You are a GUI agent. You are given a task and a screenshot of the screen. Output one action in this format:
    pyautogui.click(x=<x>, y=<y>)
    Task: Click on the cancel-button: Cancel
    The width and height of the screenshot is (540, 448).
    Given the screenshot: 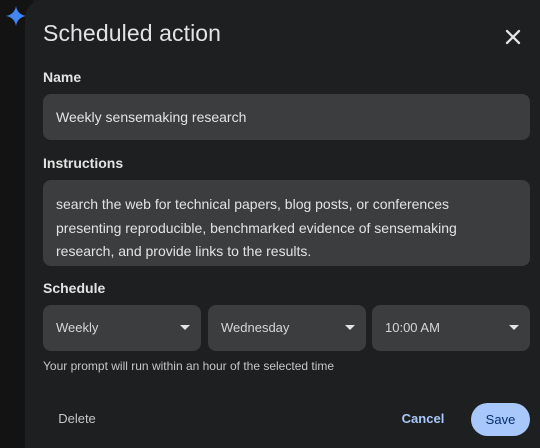 What is the action you would take?
    pyautogui.click(x=423, y=419)
    